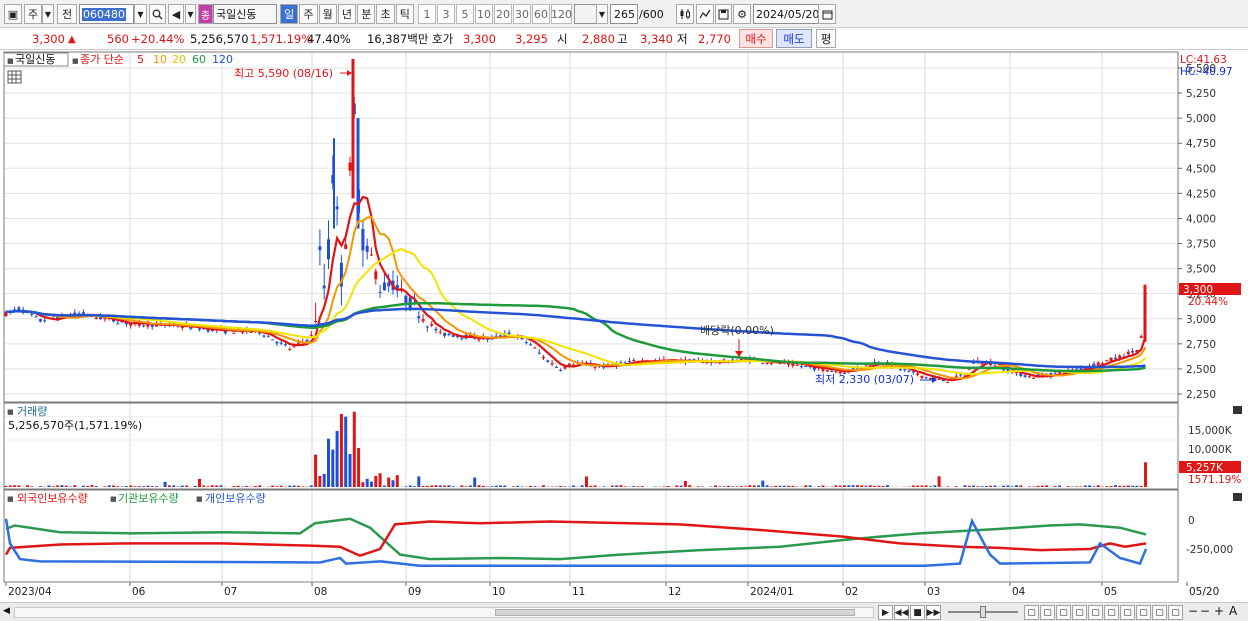  I want to click on low-price: 2,770, so click(714, 39).